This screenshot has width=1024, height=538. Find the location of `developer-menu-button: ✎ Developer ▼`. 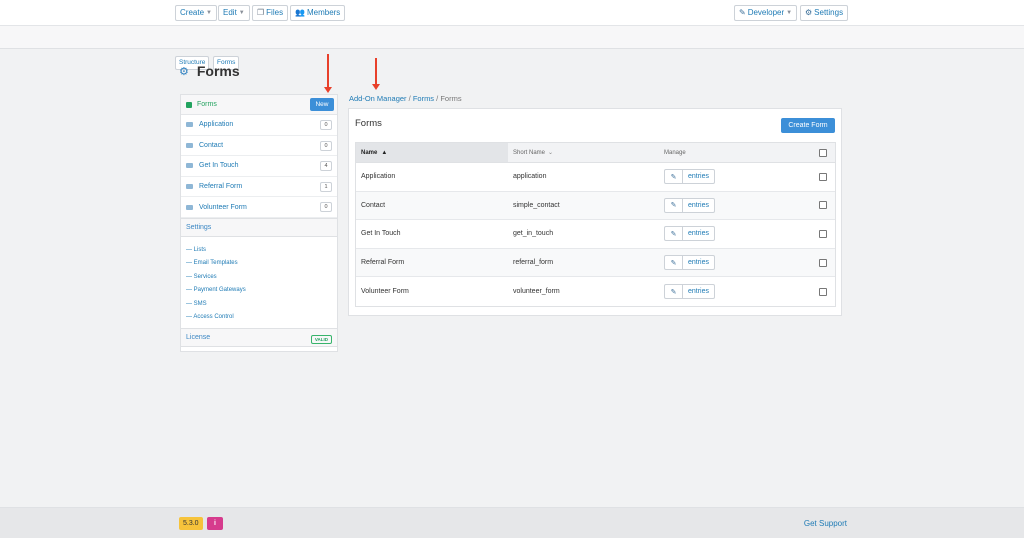

developer-menu-button: ✎ Developer ▼ is located at coordinates (766, 13).